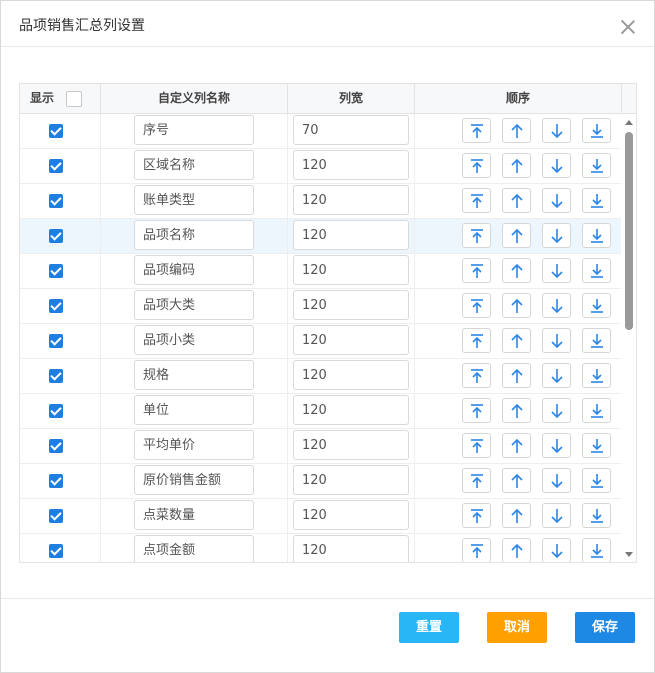  What do you see at coordinates (629, 554) in the screenshot?
I see `scroll-down-icon` at bounding box center [629, 554].